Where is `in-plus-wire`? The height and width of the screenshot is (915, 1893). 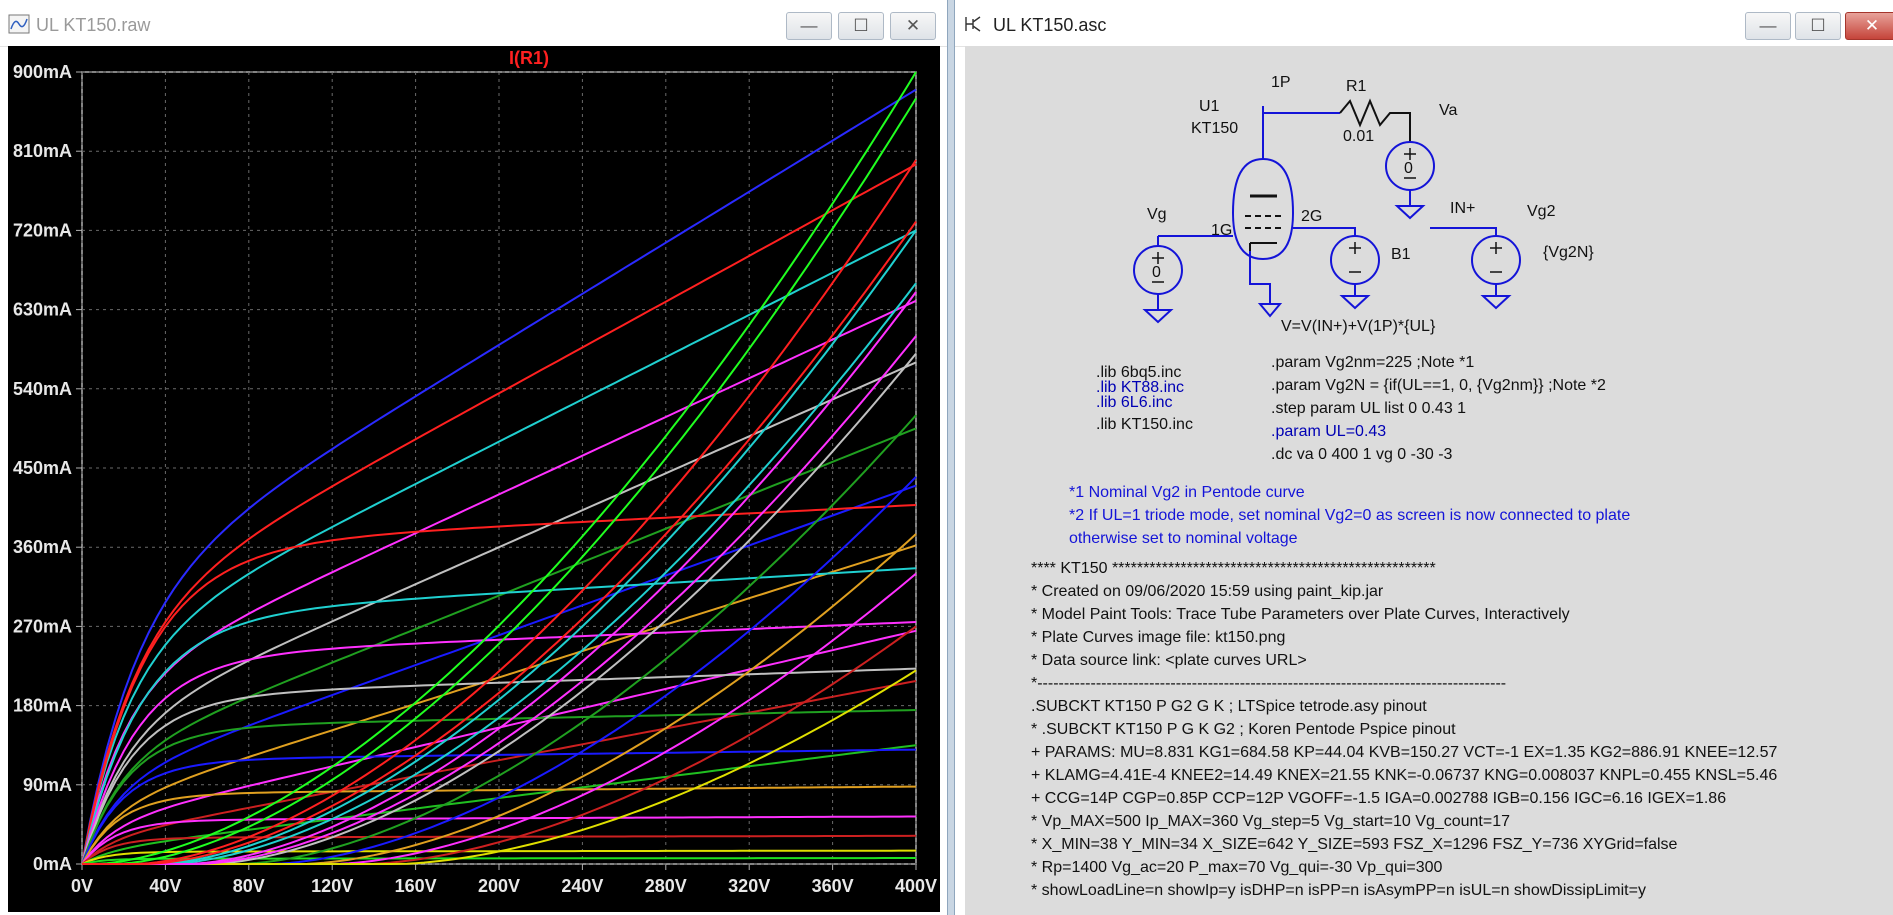 in-plus-wire is located at coordinates (1463, 231).